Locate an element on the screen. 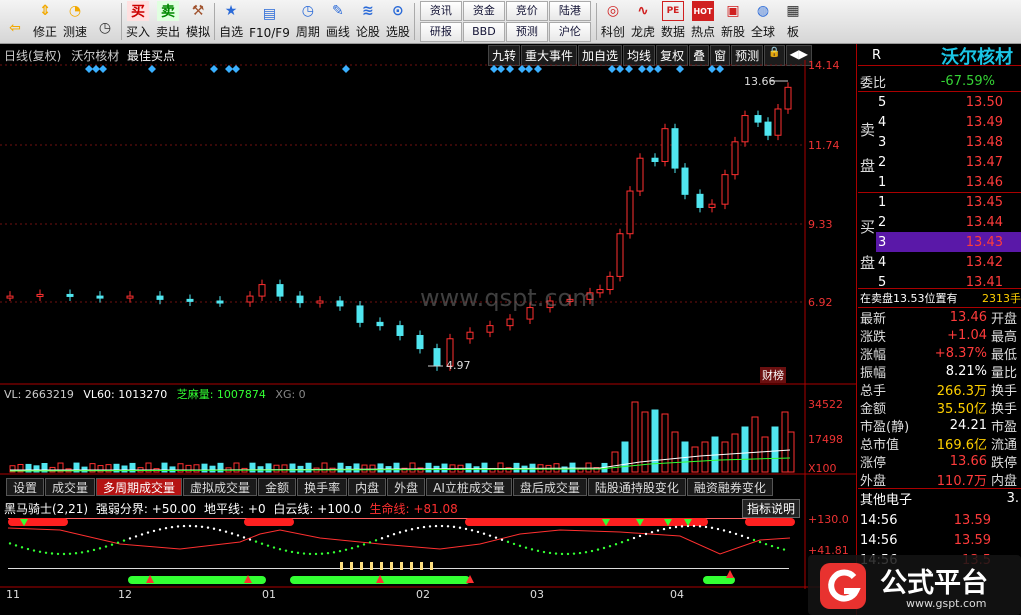  toolbar-icon-3-button: ◷ is located at coordinates (105, 21).